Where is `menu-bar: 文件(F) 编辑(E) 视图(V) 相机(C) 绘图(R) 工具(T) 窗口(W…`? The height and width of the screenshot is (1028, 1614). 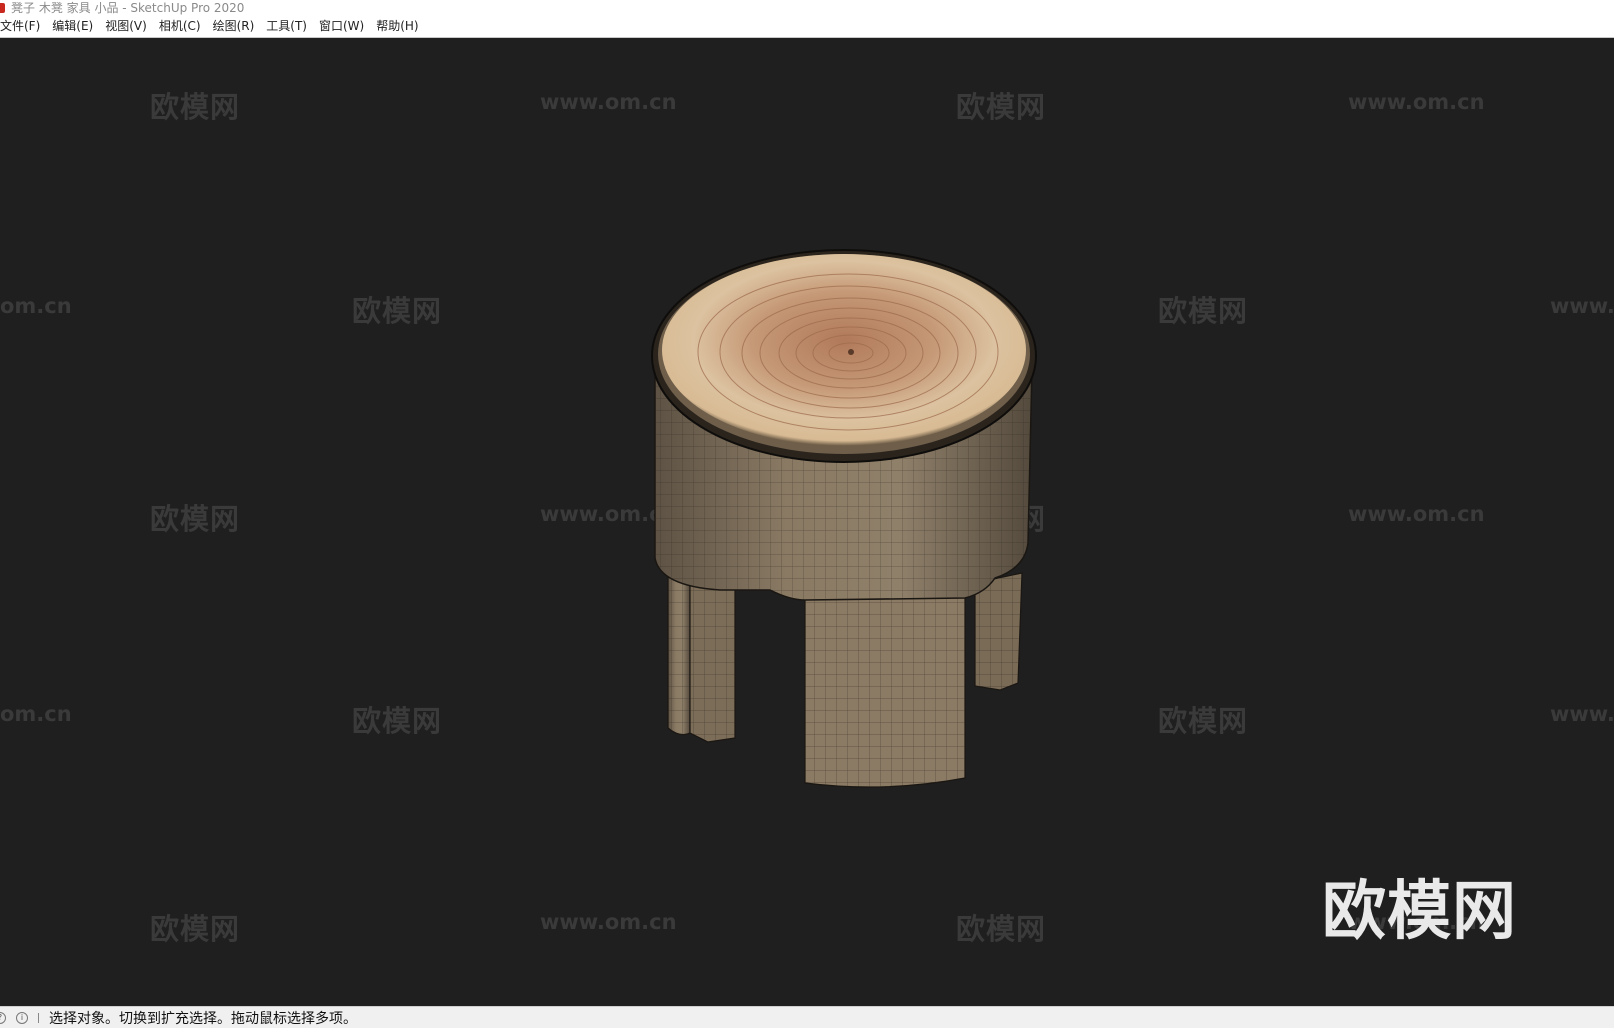
menu-bar: 文件(F) 编辑(E) 视图(V) 相机(C) 绘图(R) 工具(T) 窗口(W… is located at coordinates (807, 26).